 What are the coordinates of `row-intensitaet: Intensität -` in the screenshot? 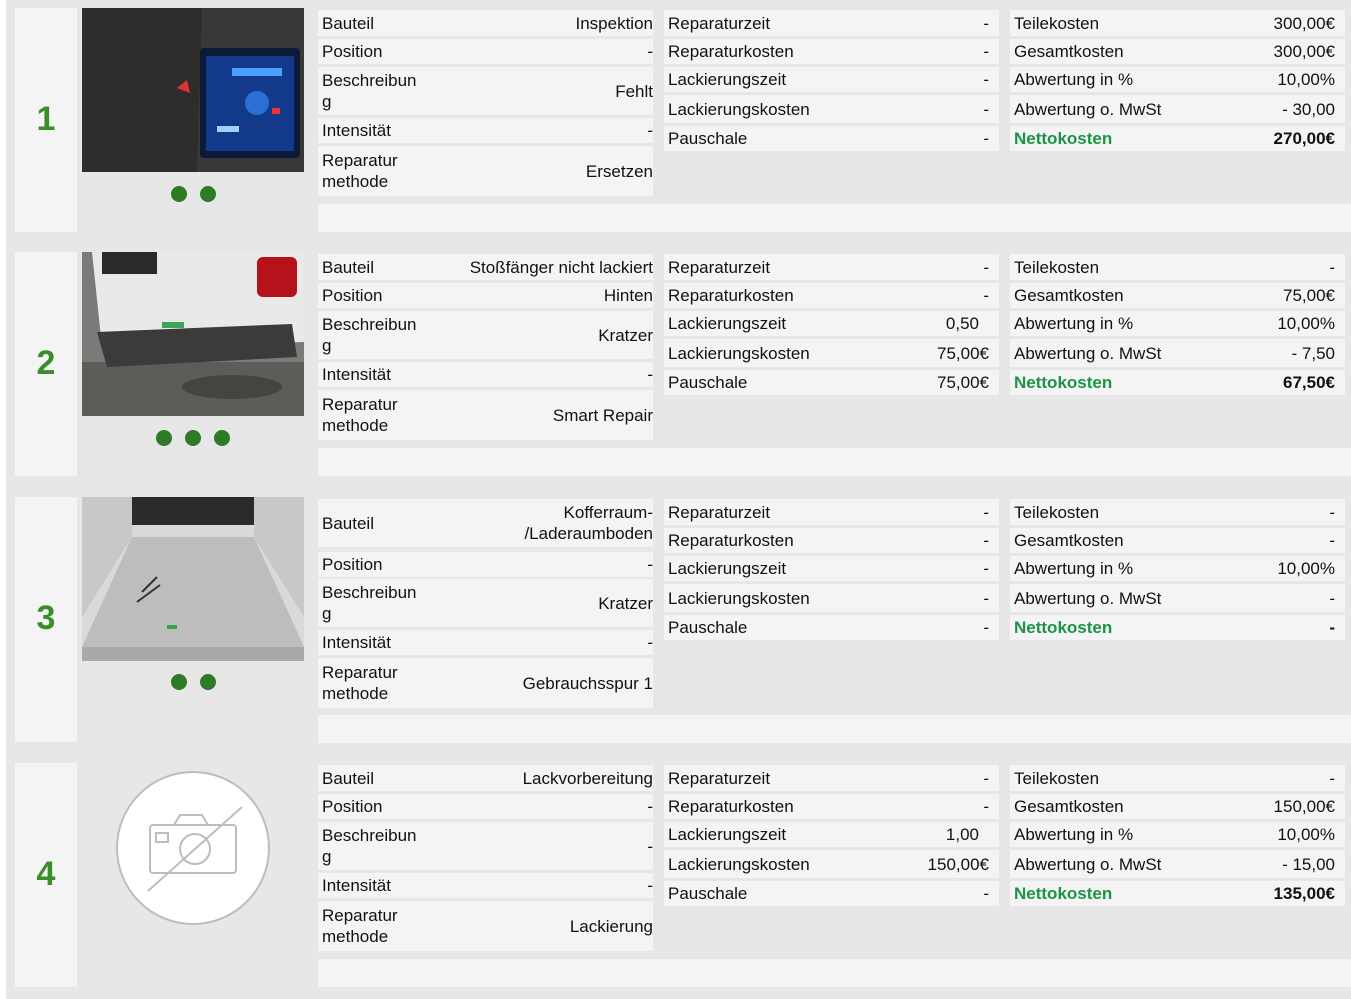 It's located at (485, 642).